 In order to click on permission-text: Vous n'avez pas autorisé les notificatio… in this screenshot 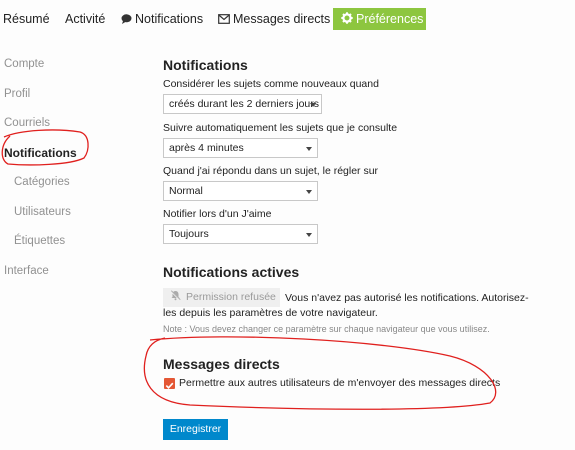, I will do `click(407, 298)`.